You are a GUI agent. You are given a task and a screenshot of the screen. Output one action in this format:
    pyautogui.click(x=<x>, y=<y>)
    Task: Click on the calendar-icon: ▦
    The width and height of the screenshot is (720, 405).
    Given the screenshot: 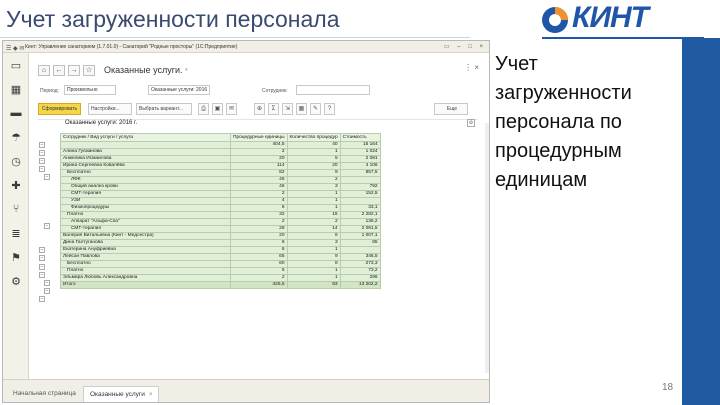 What is the action you would take?
    pyautogui.click(x=16, y=89)
    